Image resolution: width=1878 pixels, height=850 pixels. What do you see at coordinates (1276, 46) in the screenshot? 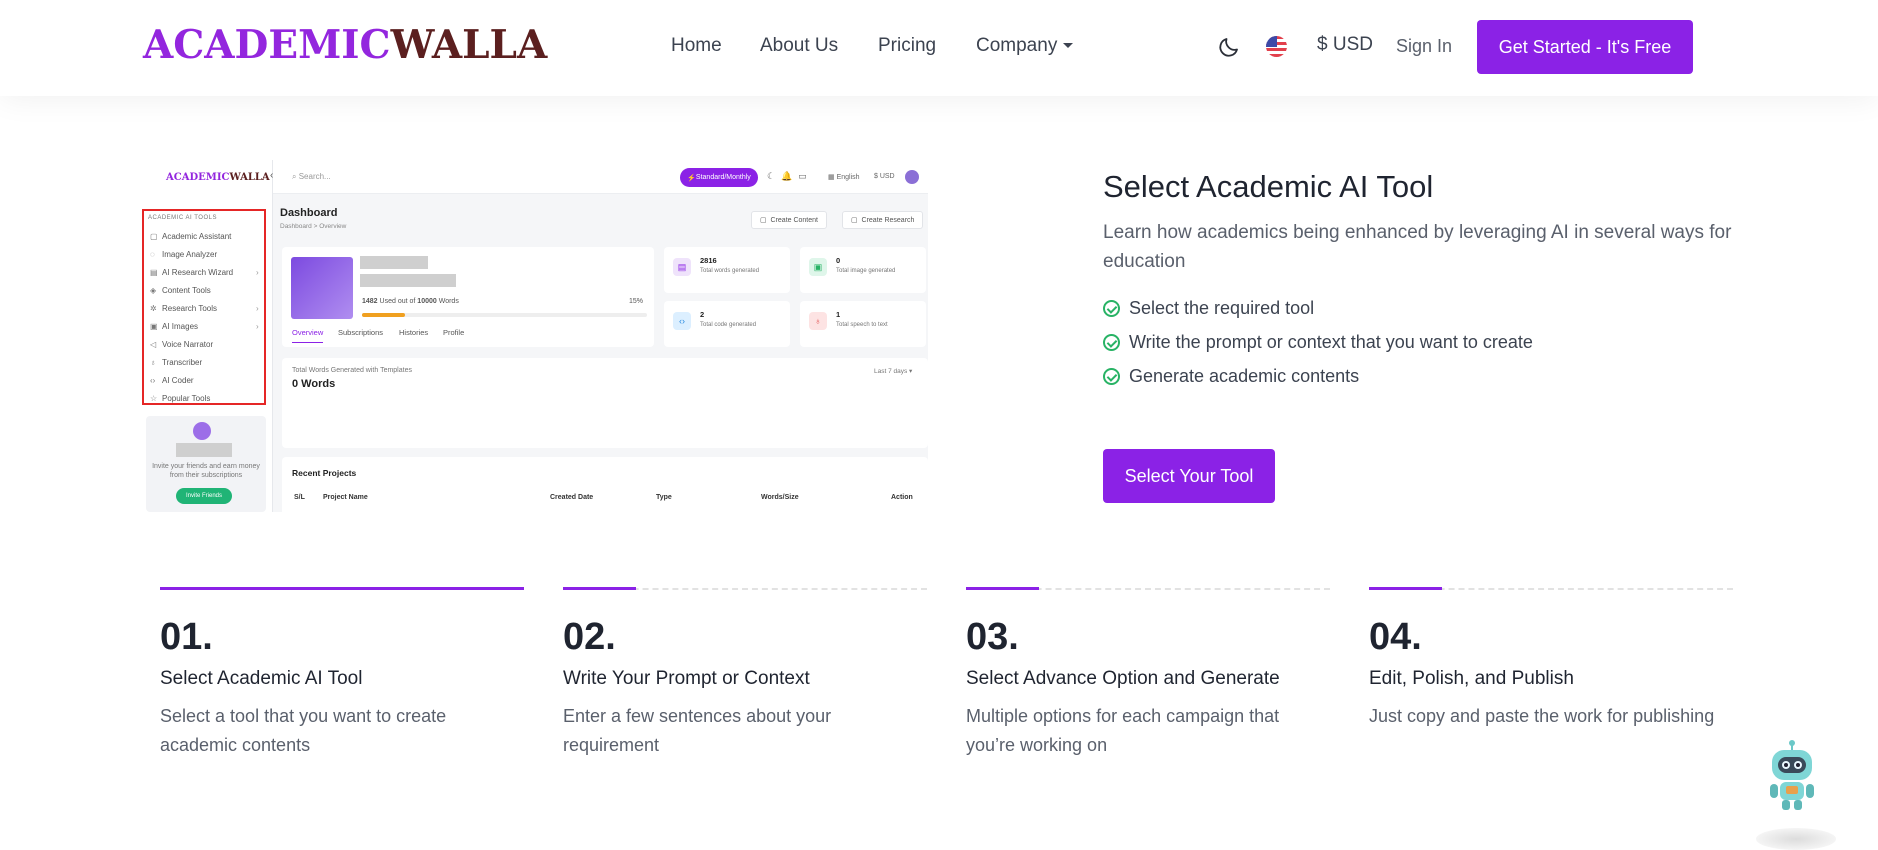
I see `us-flag-icon` at bounding box center [1276, 46].